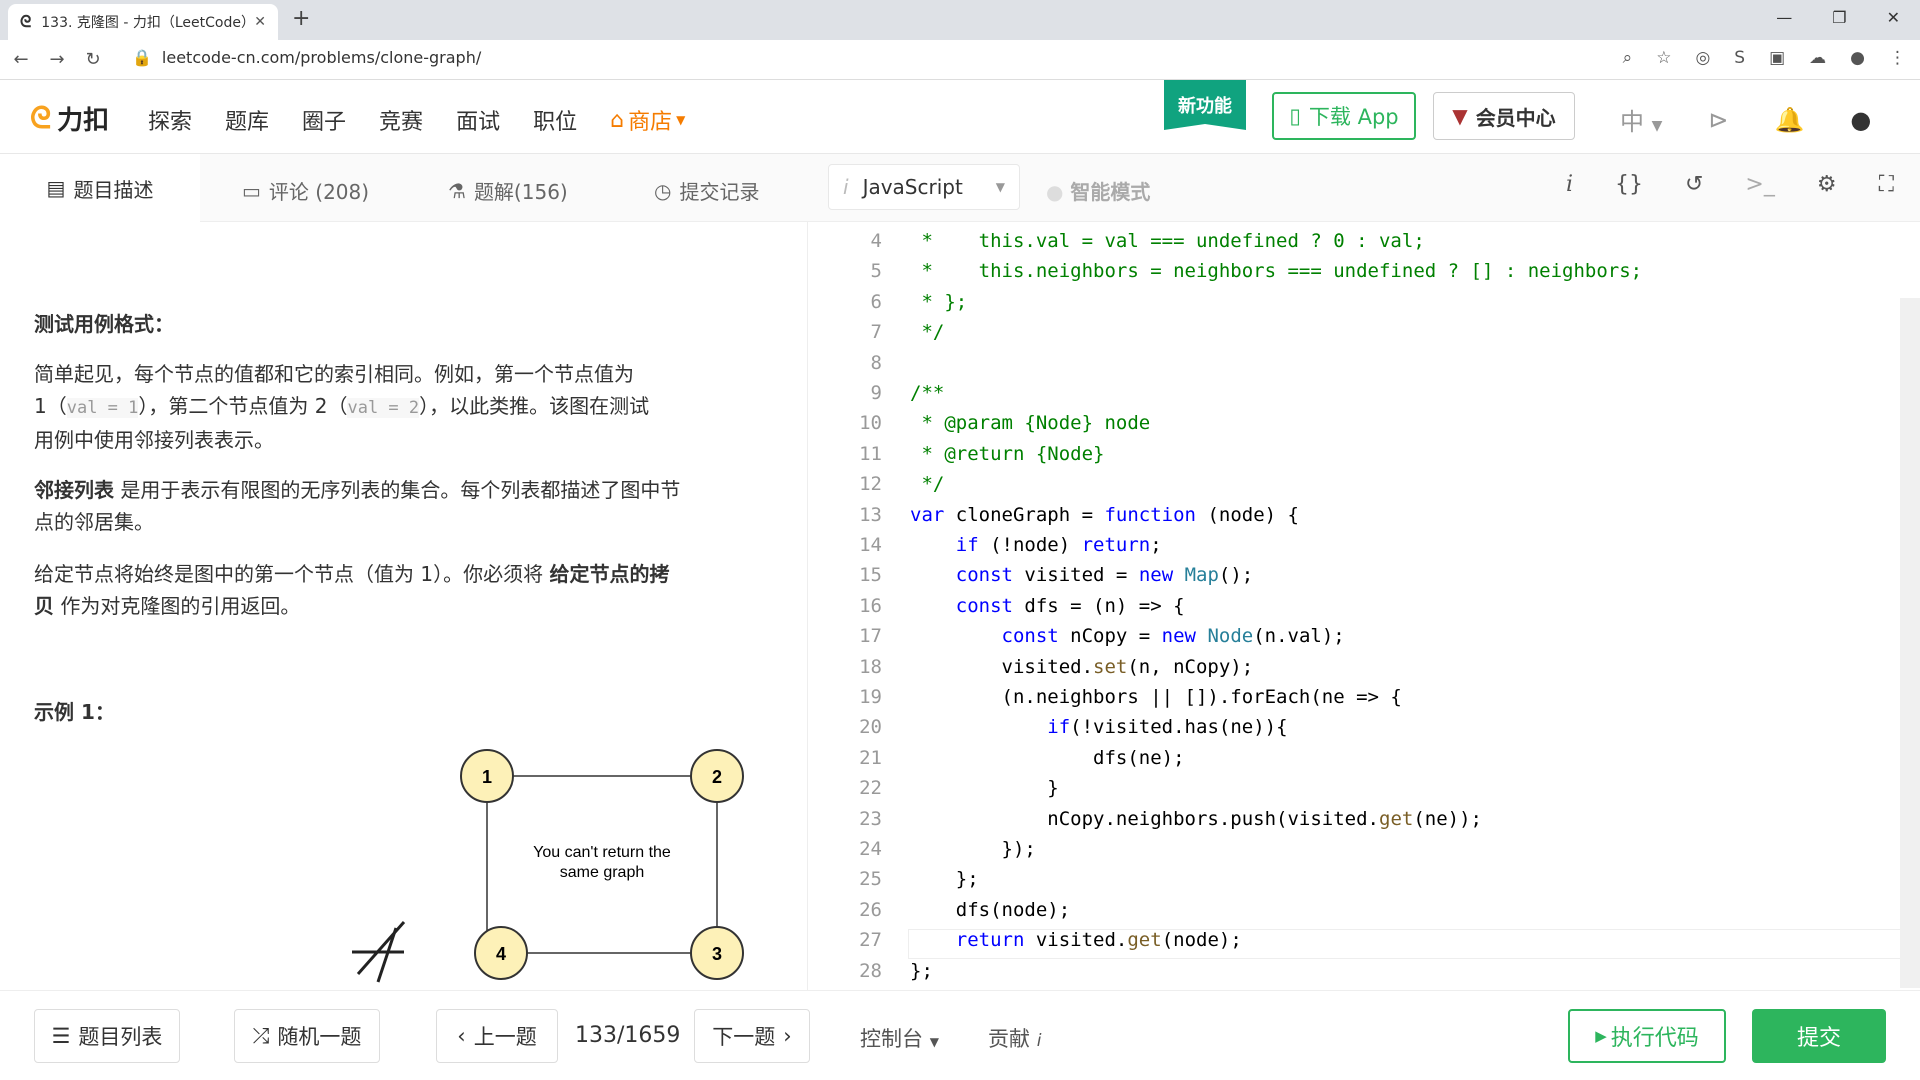 The width and height of the screenshot is (1920, 1080). Describe the element at coordinates (1827, 184) in the screenshot. I see `settings-gear-icon: ⚙` at that location.